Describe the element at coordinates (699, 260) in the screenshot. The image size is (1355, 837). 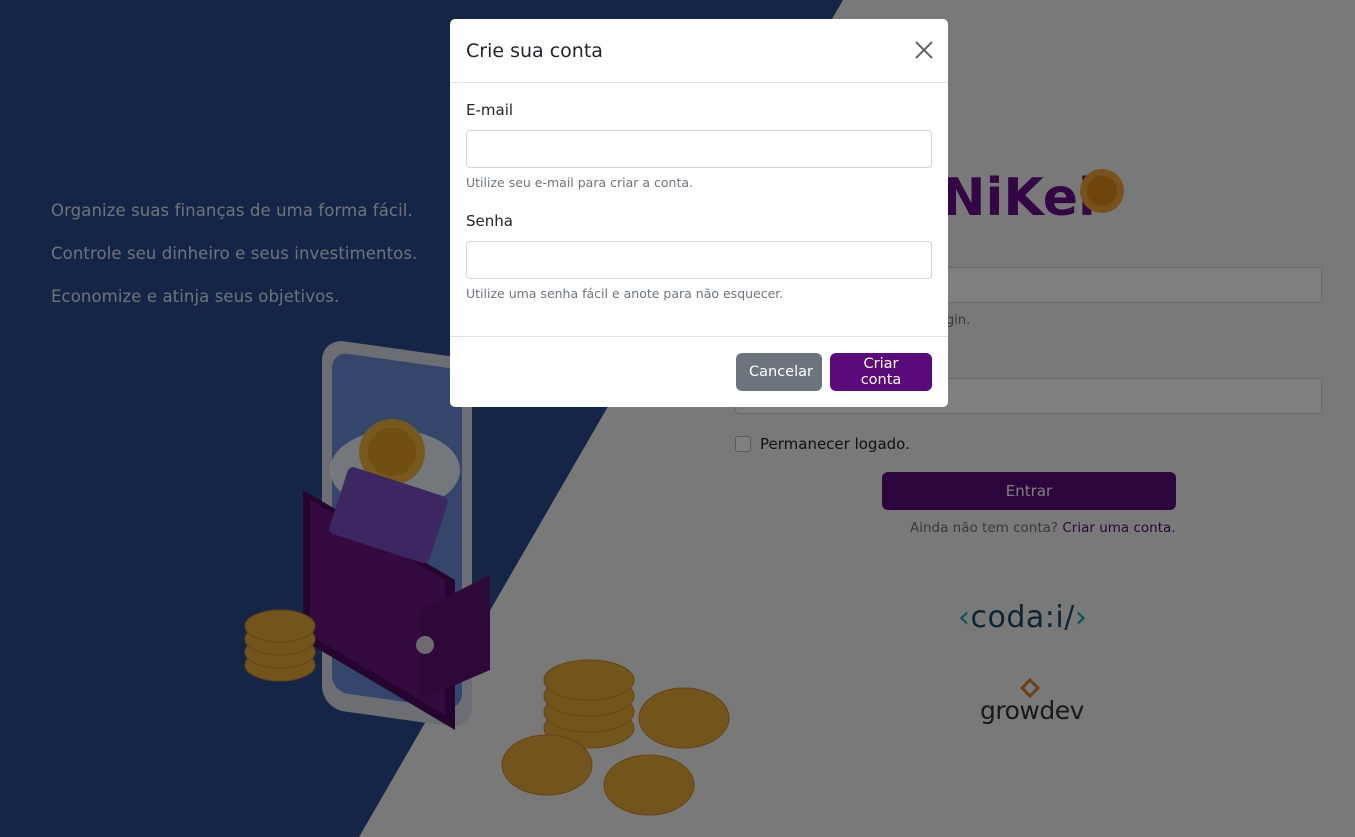
I see `password-input` at that location.